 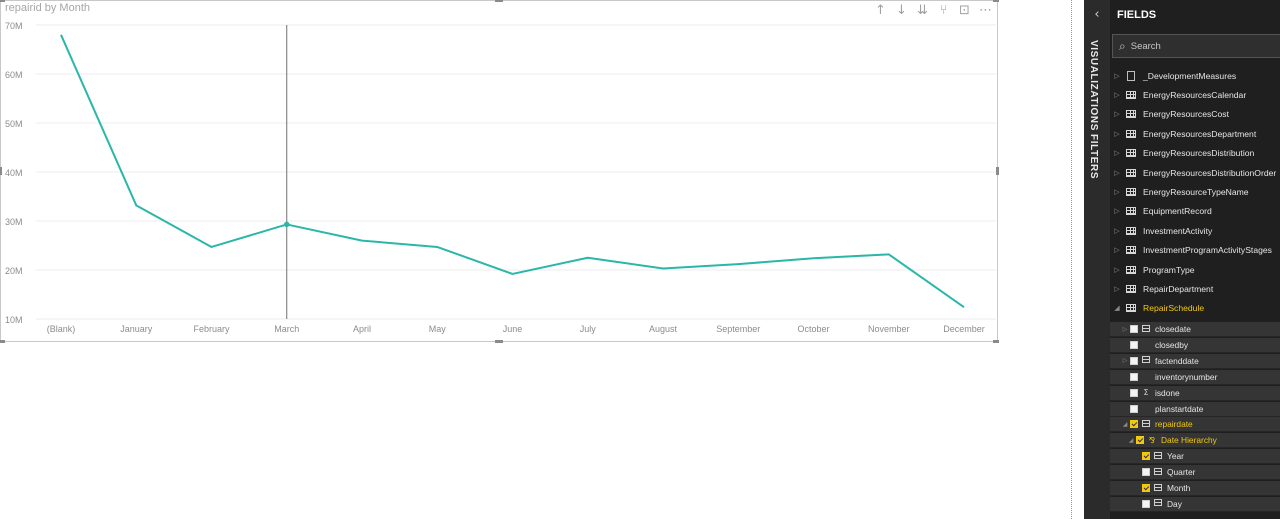 What do you see at coordinates (1093, 156) in the screenshot?
I see `tab-filters: FILTERS` at bounding box center [1093, 156].